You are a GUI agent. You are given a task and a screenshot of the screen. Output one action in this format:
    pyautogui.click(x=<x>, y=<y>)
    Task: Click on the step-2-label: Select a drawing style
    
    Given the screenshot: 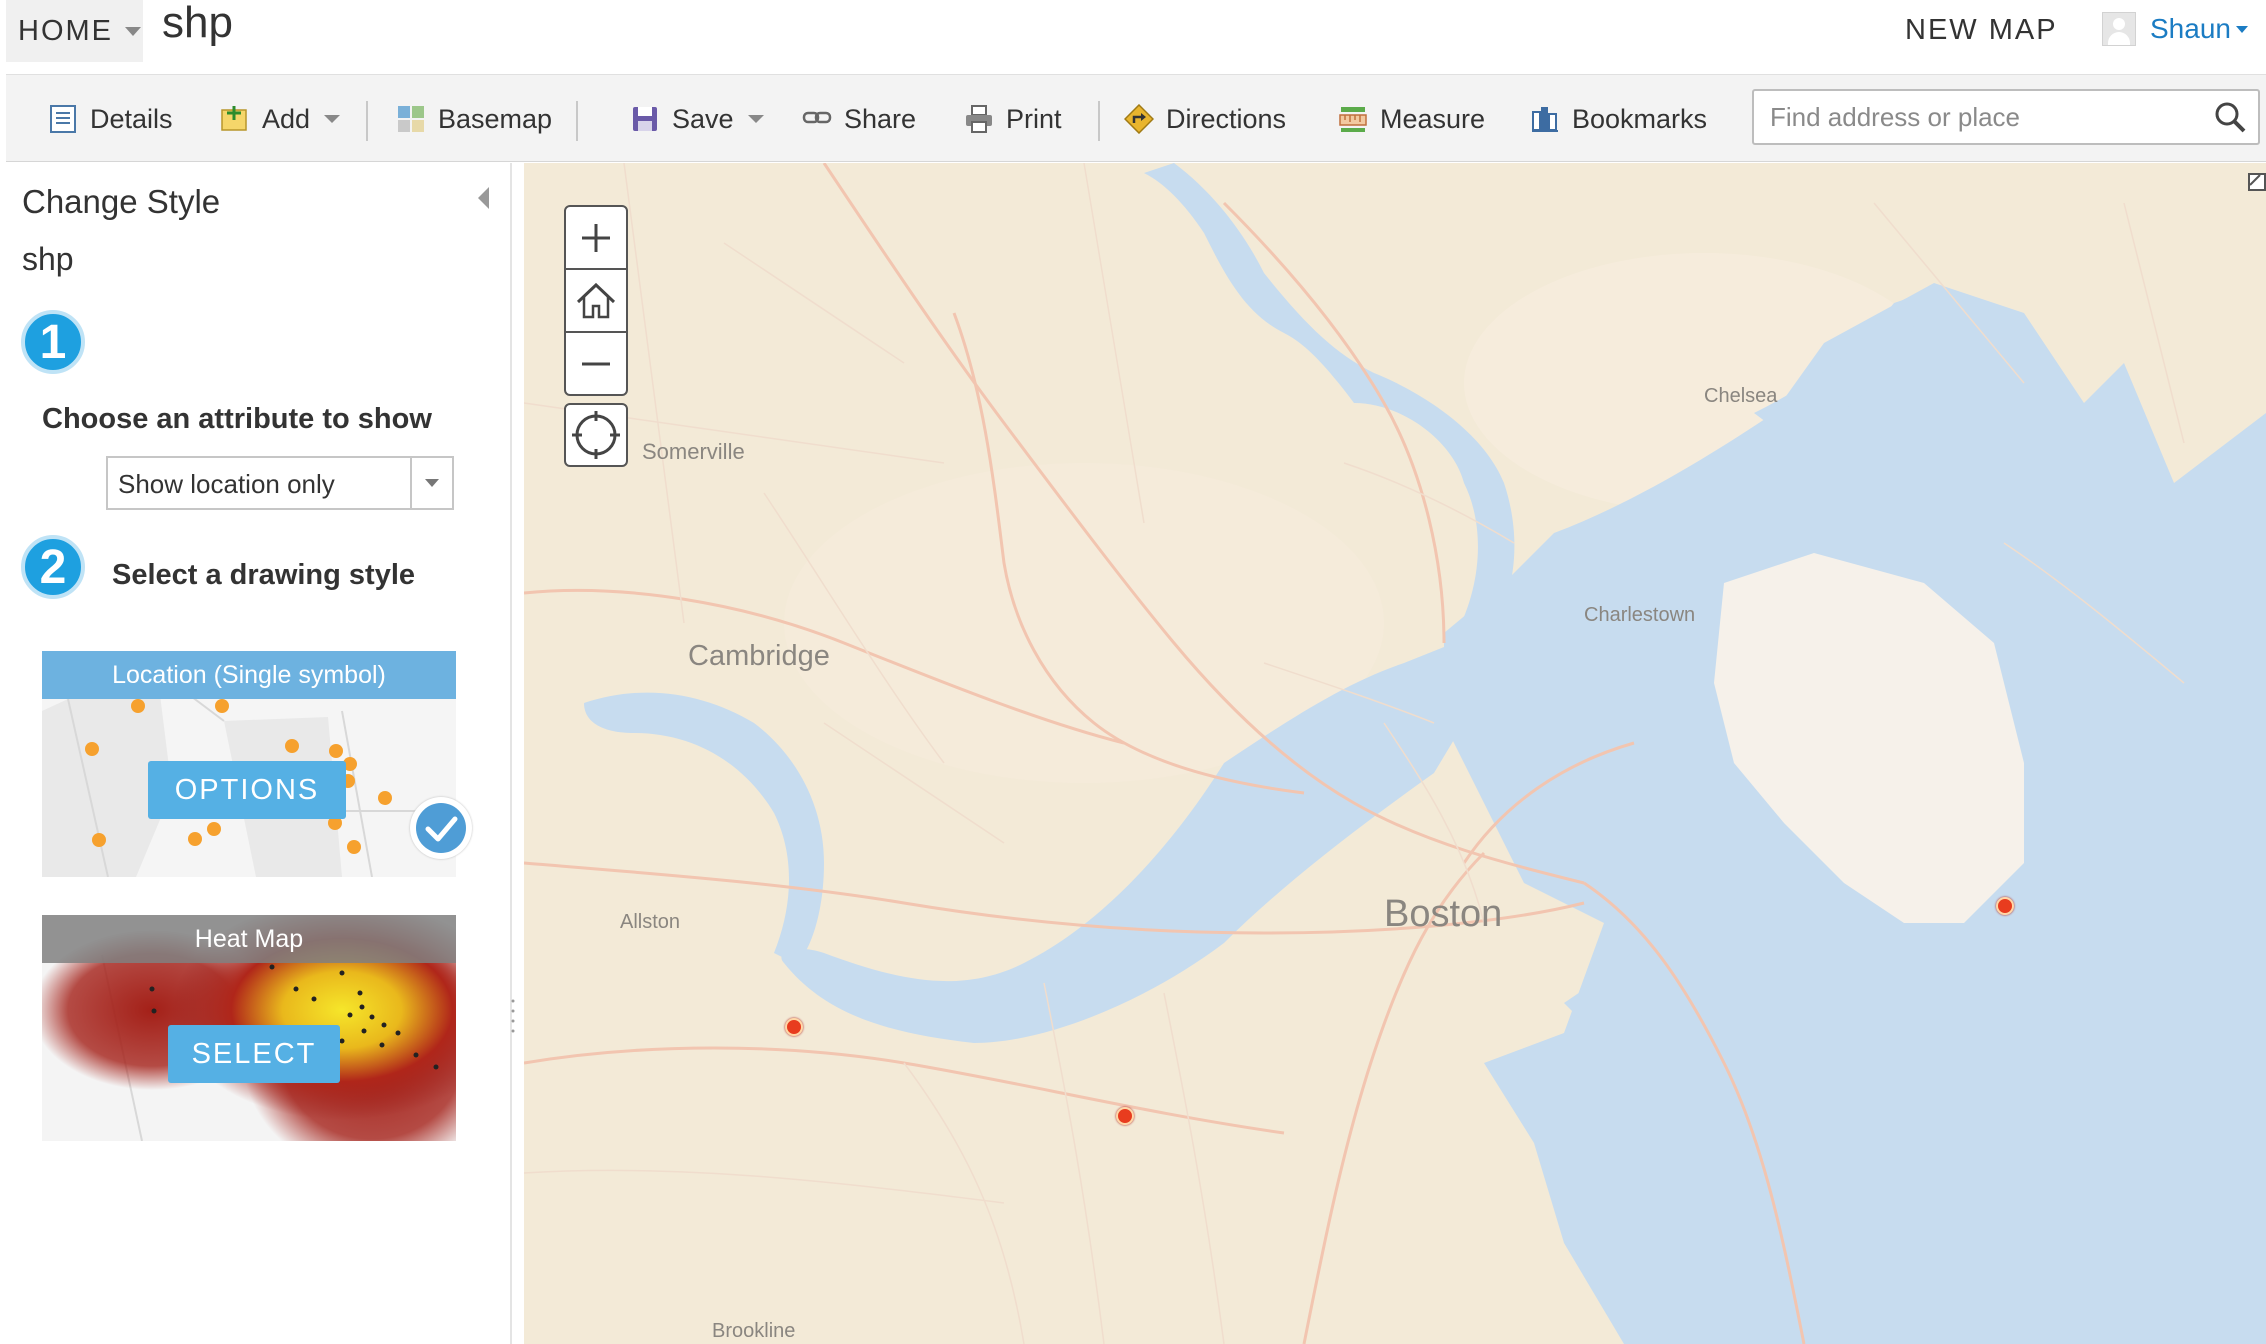 What is the action you would take?
    pyautogui.click(x=264, y=575)
    